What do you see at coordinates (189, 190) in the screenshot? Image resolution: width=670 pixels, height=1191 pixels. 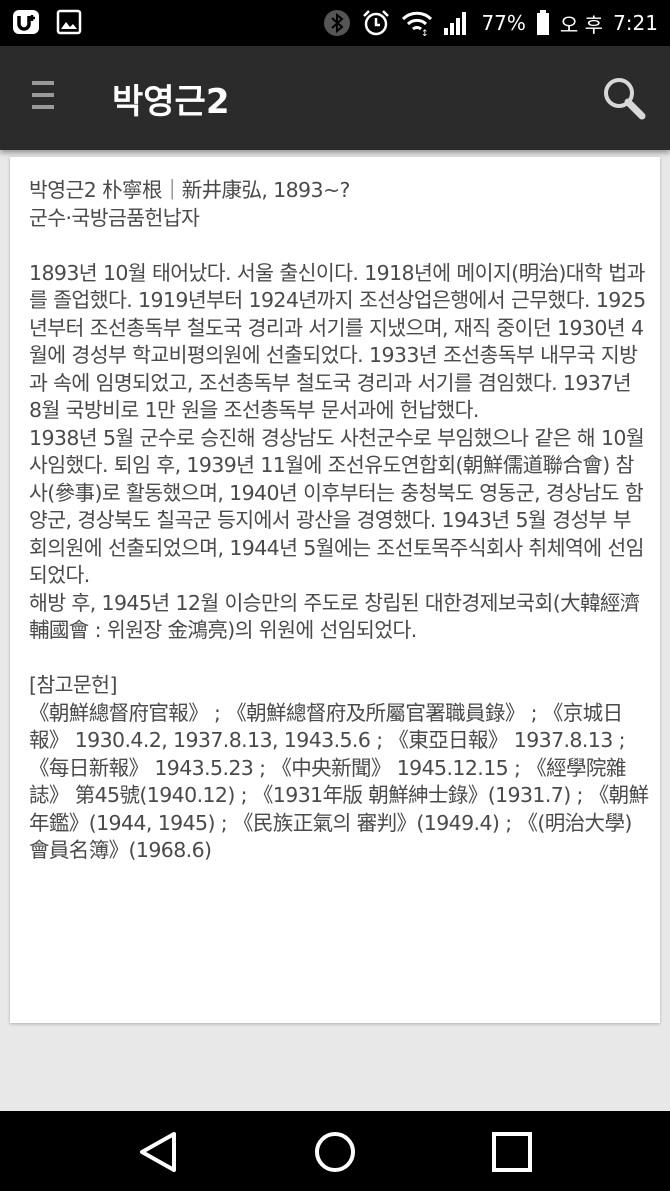 I see `article-heading: 박영근2 朴寧根｜新井康弘, 1893~?` at bounding box center [189, 190].